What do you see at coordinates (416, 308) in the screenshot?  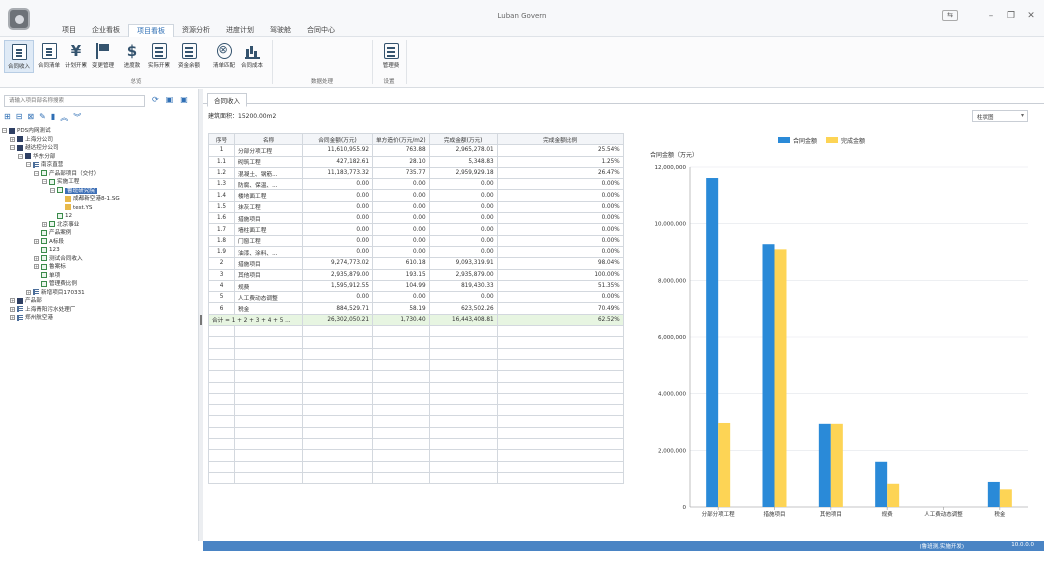 I see `table-row: 6 税金 884,529.71 58.19 623,502.26 70.49%` at bounding box center [416, 308].